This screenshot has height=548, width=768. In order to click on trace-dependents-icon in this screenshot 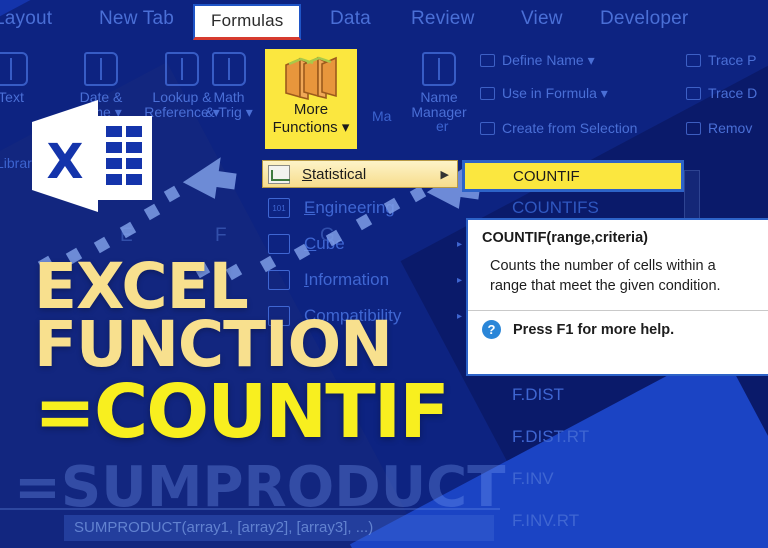, I will do `click(693, 93)`.